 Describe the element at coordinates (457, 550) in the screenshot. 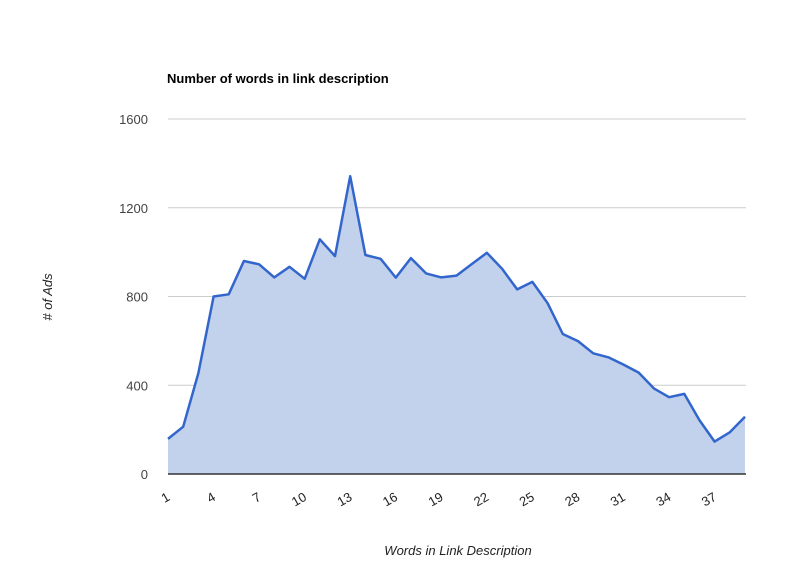

I see `x-axis-title: Words in Link Description` at that location.